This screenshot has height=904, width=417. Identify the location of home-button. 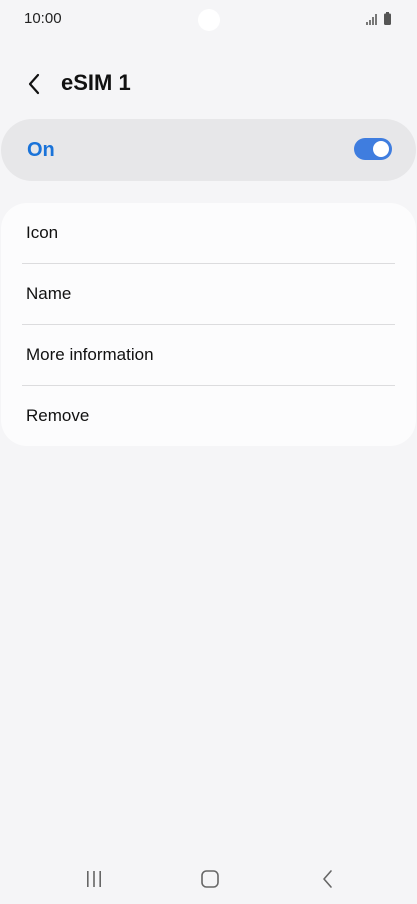
(210, 879).